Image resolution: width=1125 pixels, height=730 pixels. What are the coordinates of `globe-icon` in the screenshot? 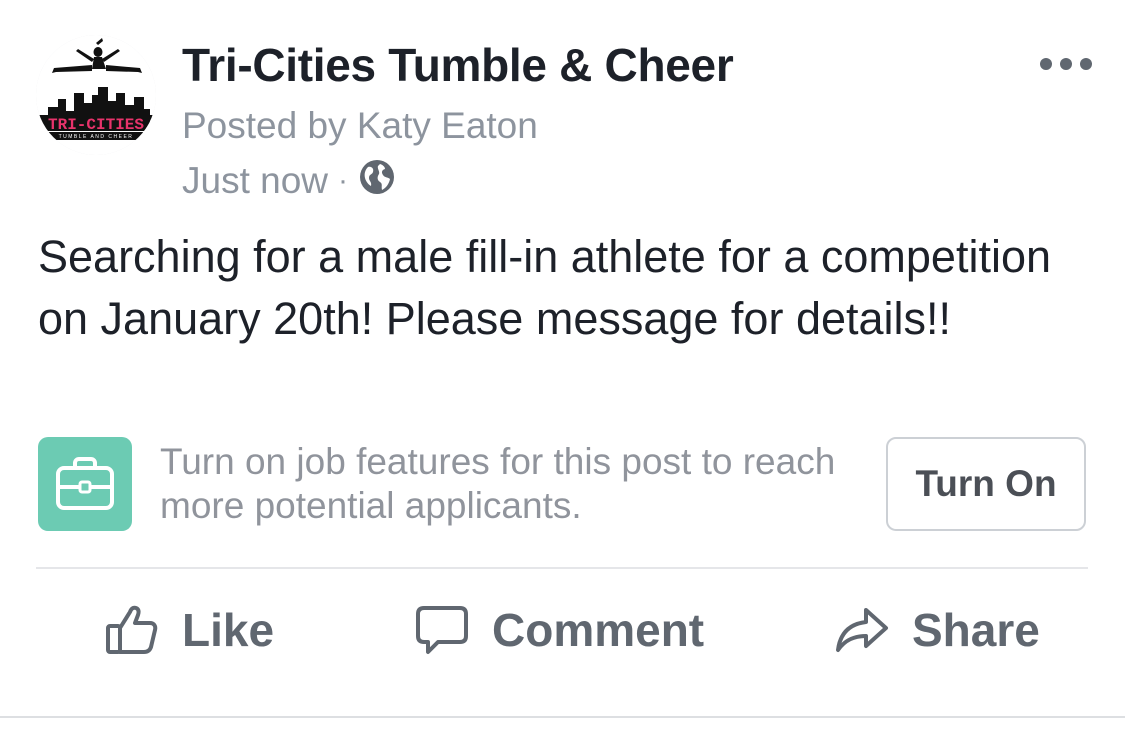 It's located at (377, 181).